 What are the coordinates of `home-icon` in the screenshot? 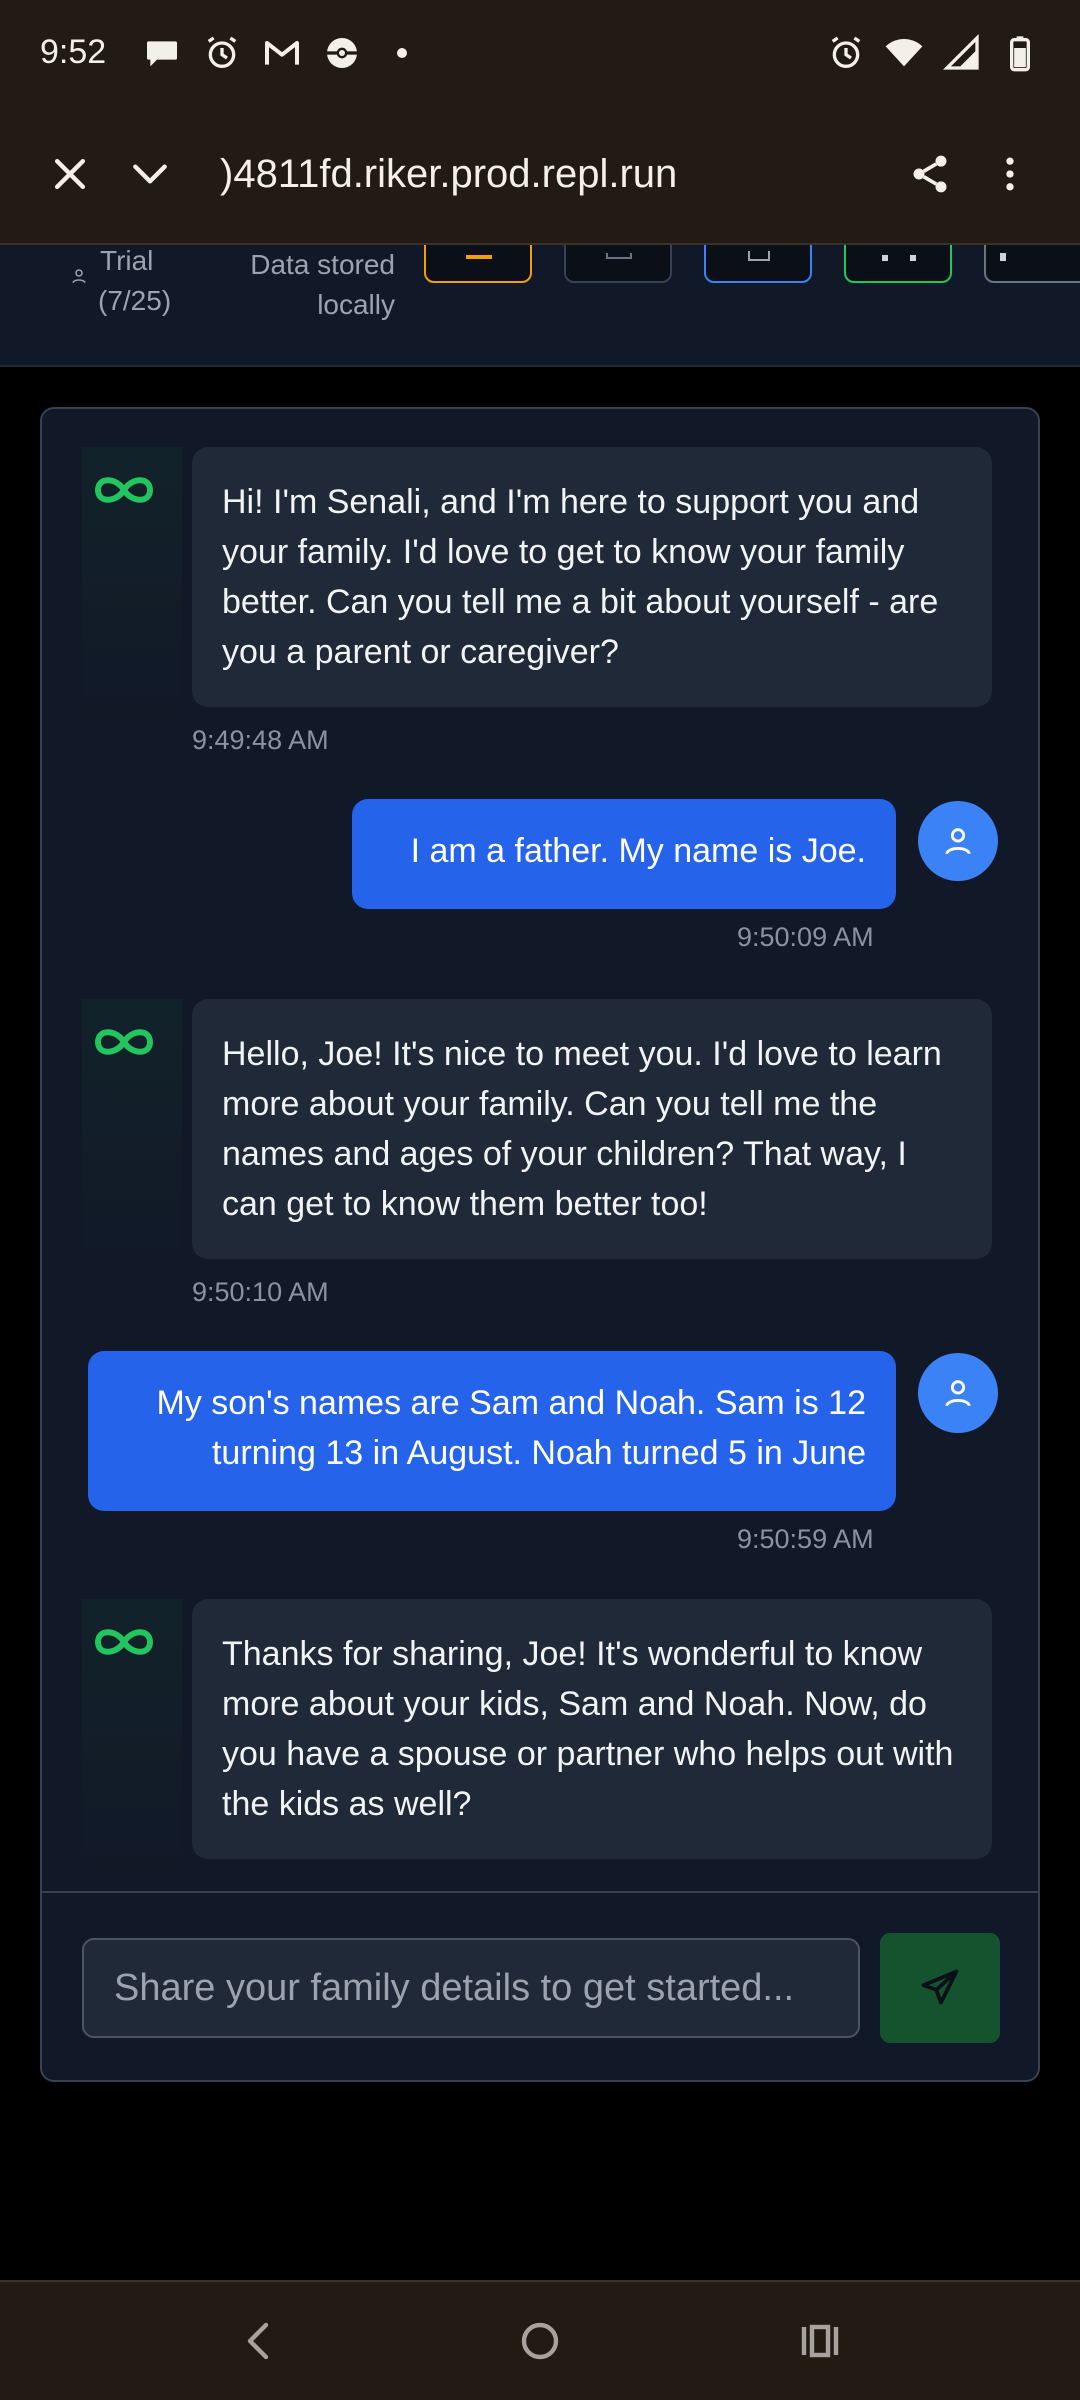 It's located at (540, 2341).